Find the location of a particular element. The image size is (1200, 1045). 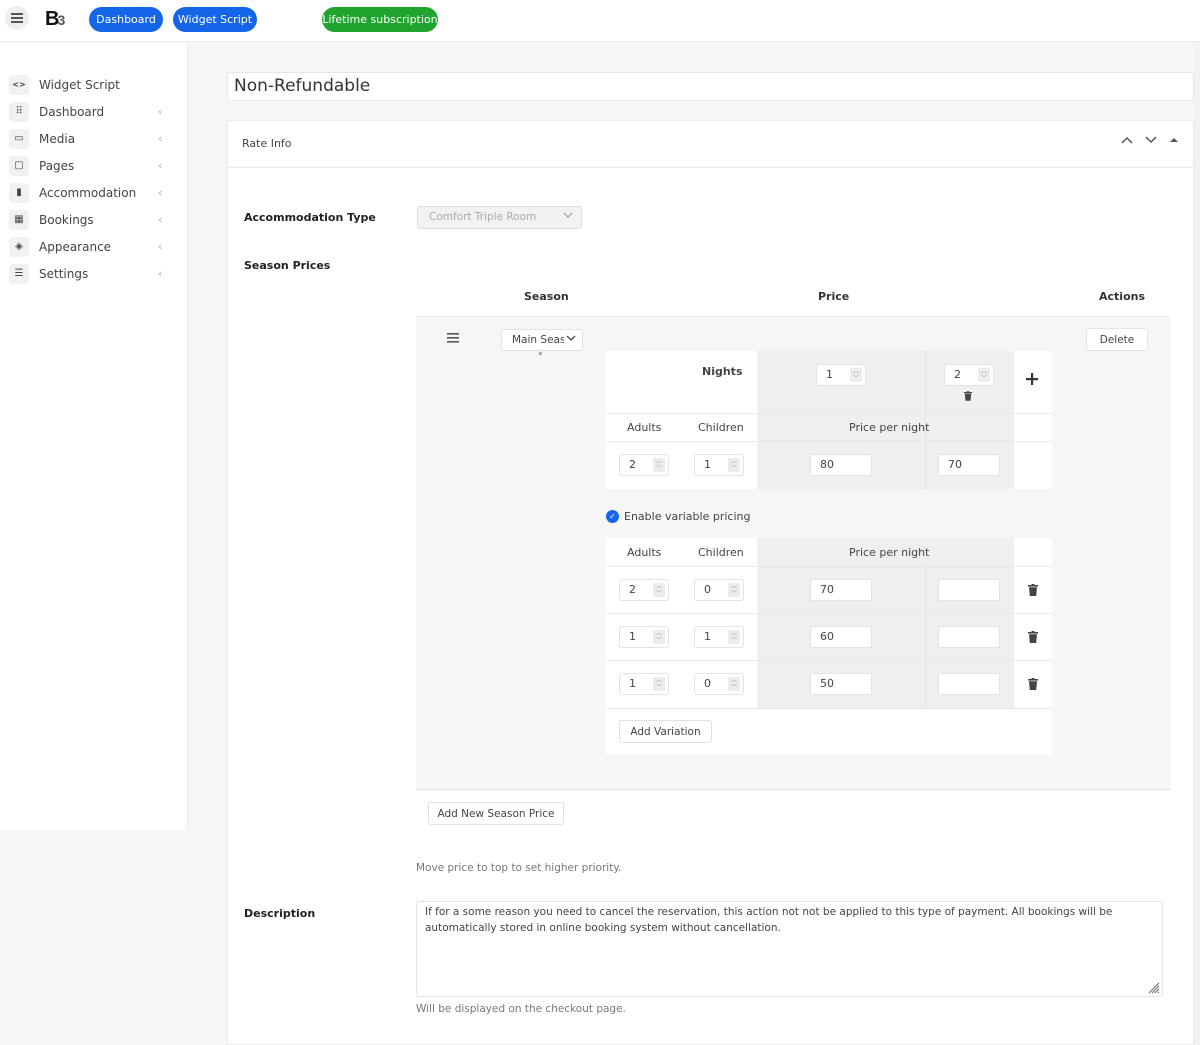

move-up-button is located at coordinates (1127, 141).